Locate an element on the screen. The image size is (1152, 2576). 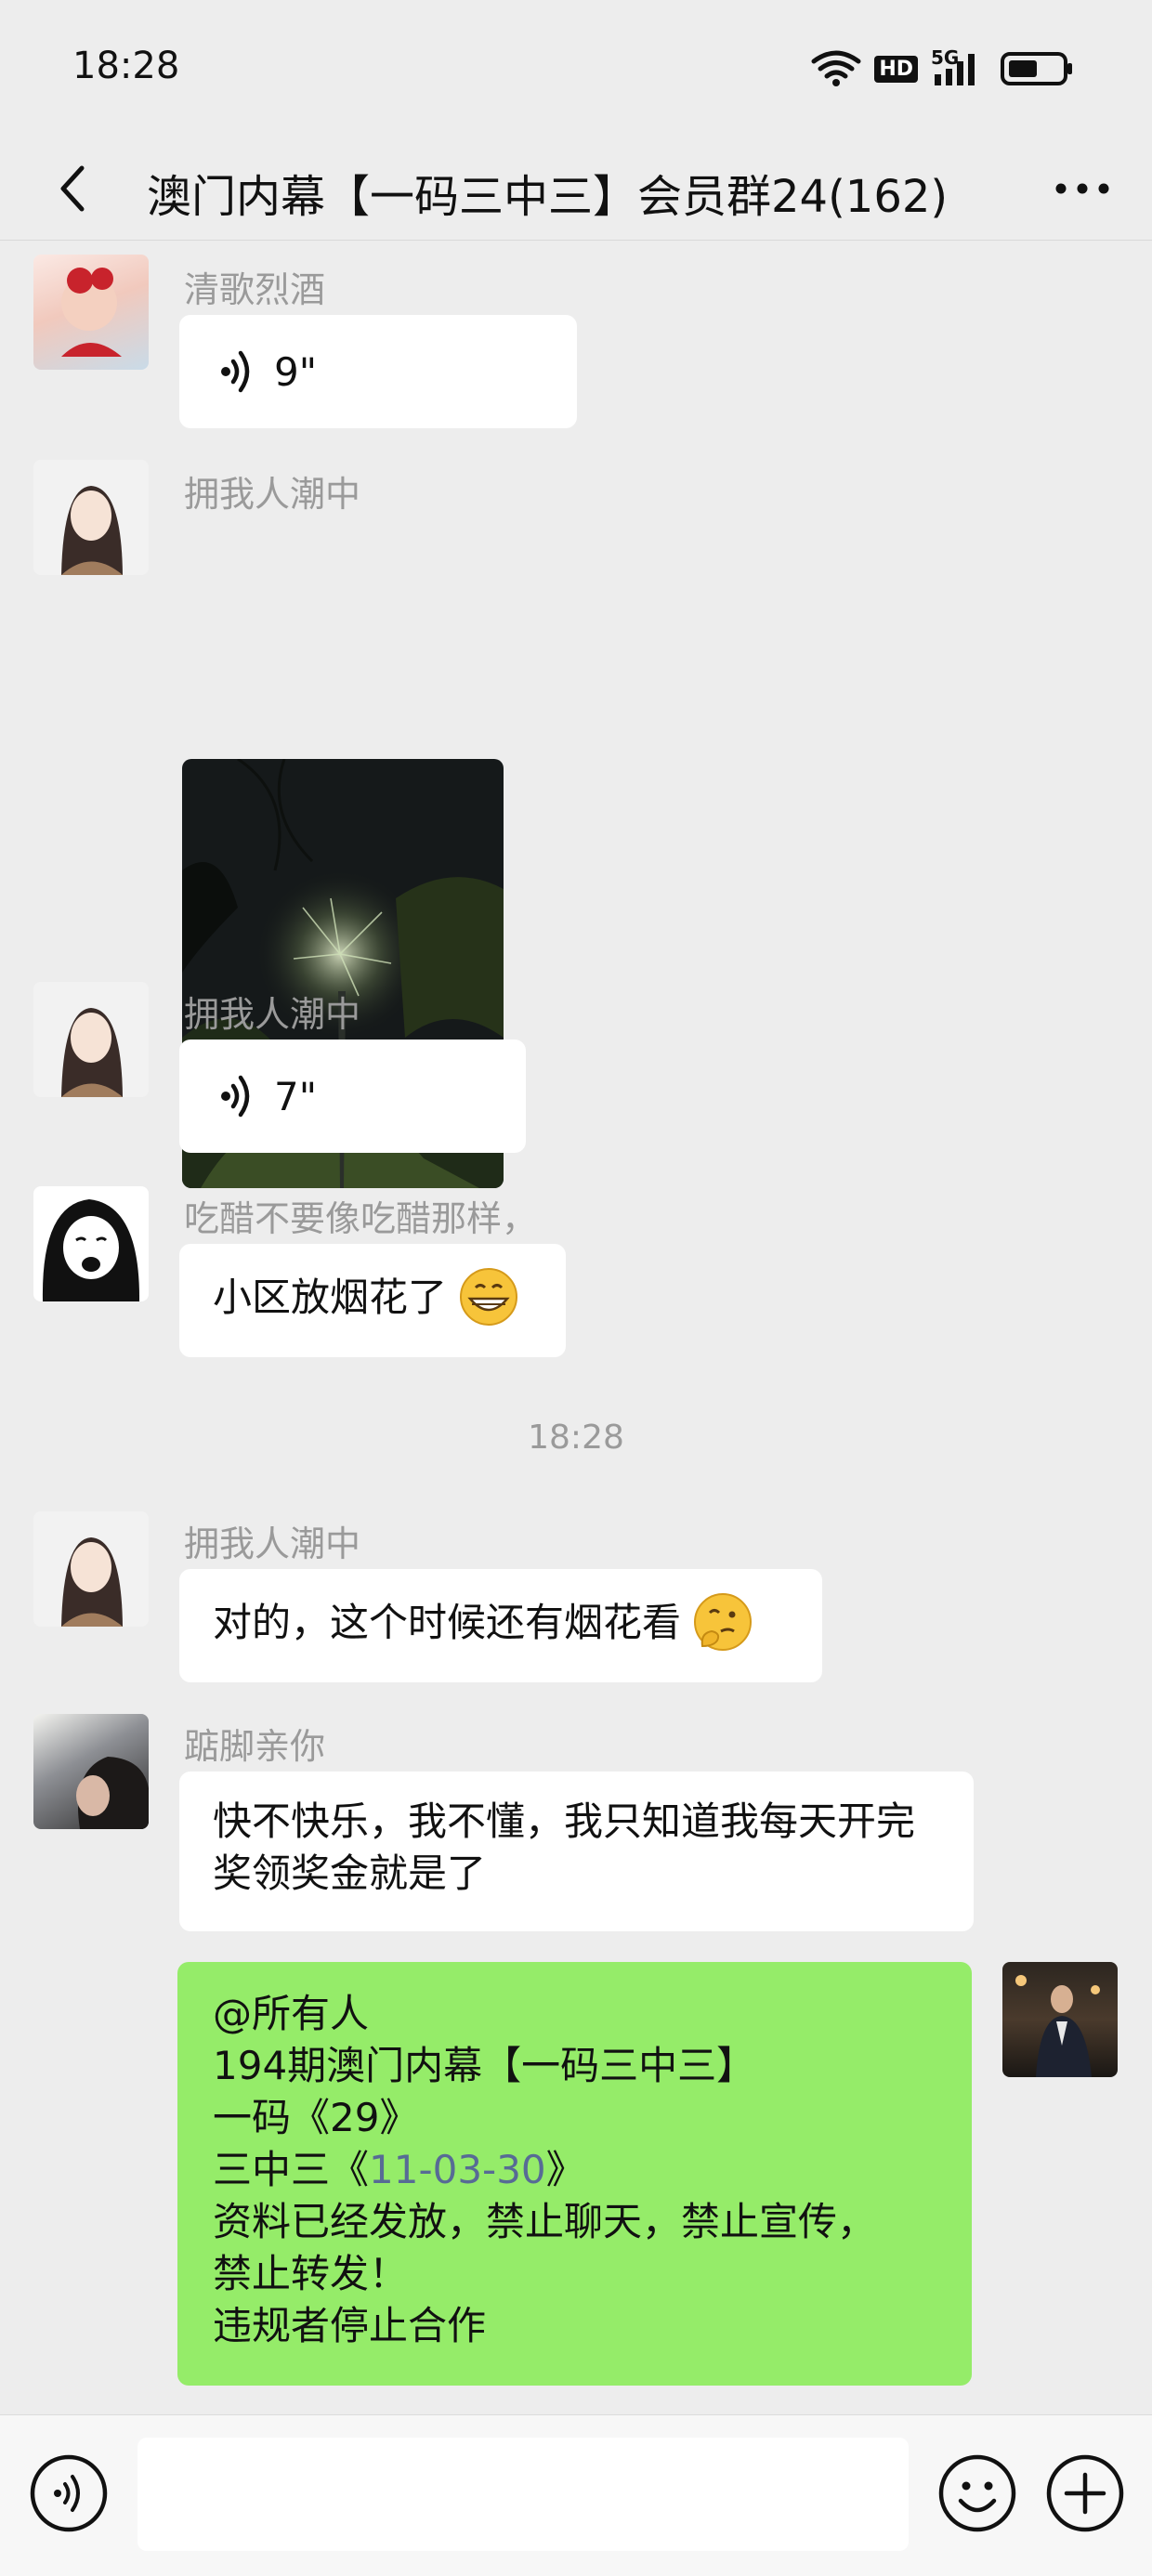
text-message-bubble: 对的，这个时候还有烟花看 is located at coordinates (501, 1625).